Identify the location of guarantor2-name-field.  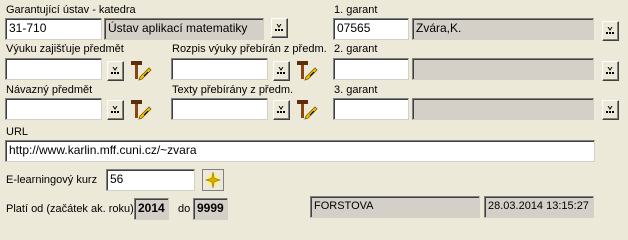
(503, 69).